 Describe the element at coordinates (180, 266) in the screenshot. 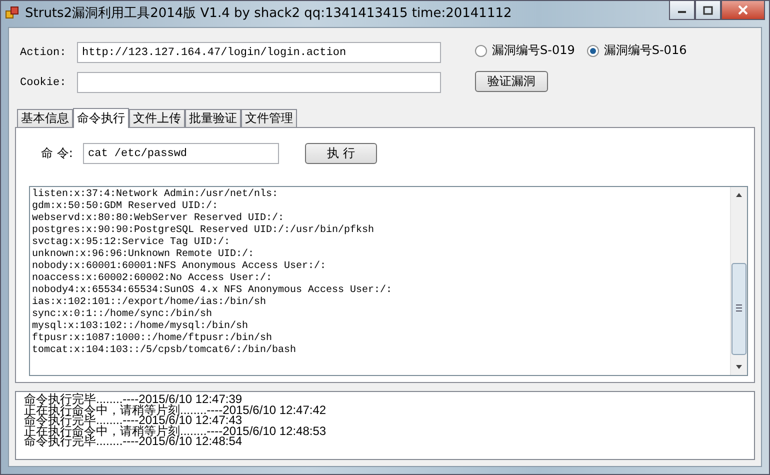

I see `output-line: nobody:x:60001:60001:NFS Anonymous Access User:/:` at that location.